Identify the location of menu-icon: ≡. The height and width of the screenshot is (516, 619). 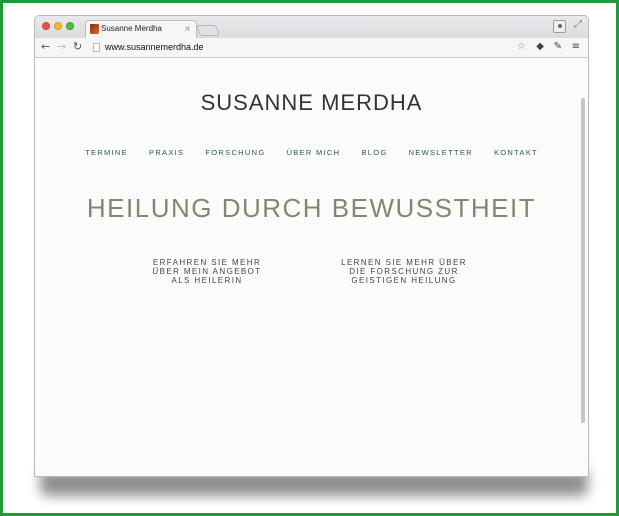
(576, 47).